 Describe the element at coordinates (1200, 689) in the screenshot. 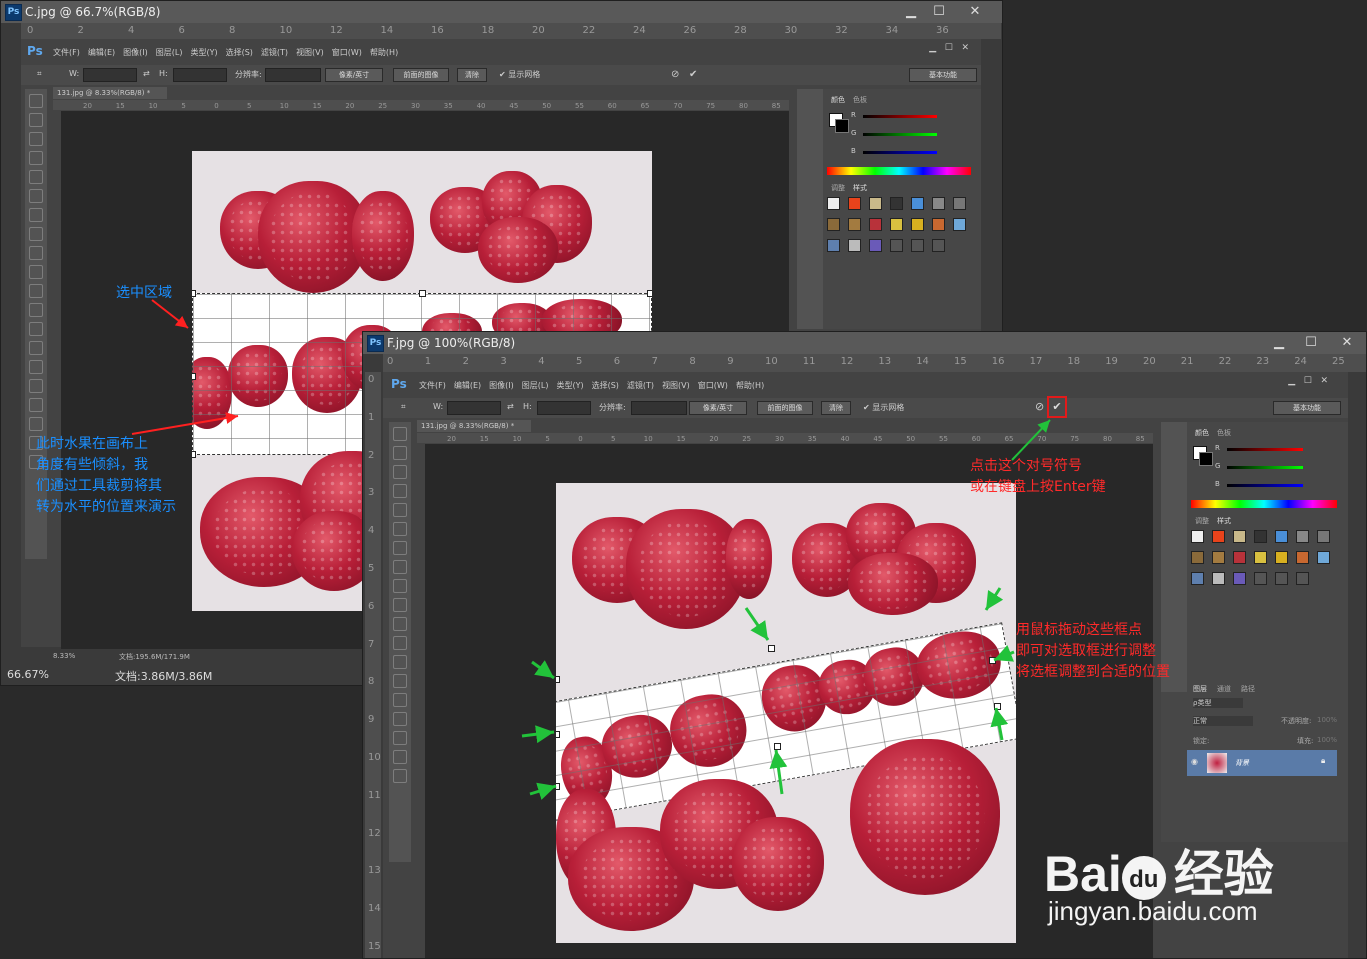

I see `layers-tab: 图层` at that location.